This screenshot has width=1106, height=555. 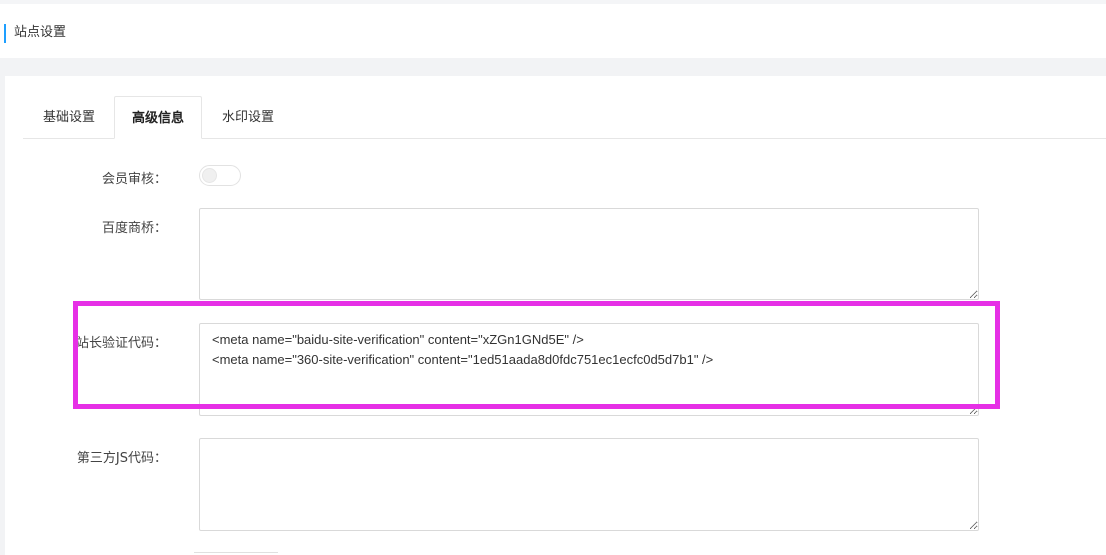 I want to click on tab-bar: 基础设置 高级信息 水印设置, so click(x=564, y=117).